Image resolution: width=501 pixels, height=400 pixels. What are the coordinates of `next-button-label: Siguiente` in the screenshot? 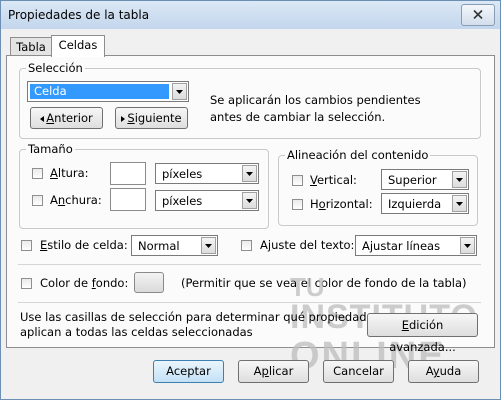 It's located at (154, 118).